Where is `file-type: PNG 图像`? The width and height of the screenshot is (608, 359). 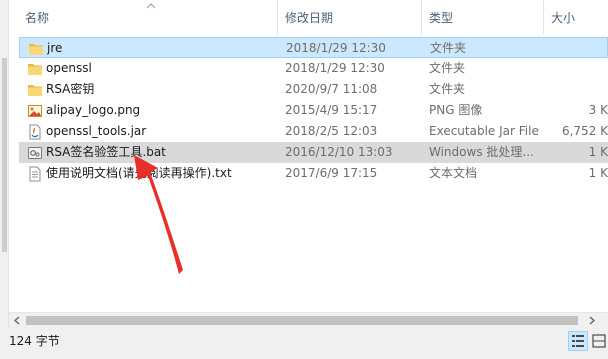 file-type: PNG 图像 is located at coordinates (456, 110).